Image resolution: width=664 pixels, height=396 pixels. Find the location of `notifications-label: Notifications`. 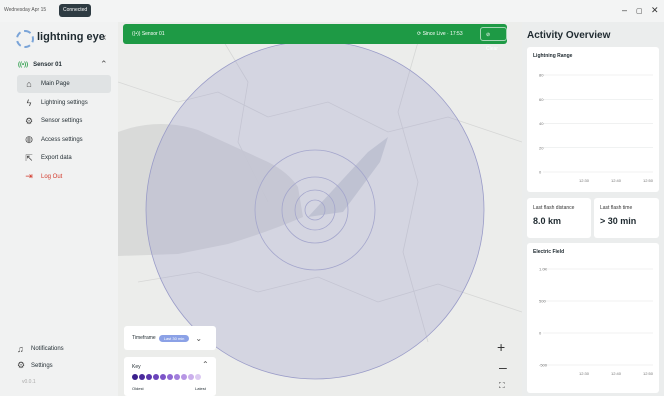

notifications-label: Notifications is located at coordinates (47, 349).